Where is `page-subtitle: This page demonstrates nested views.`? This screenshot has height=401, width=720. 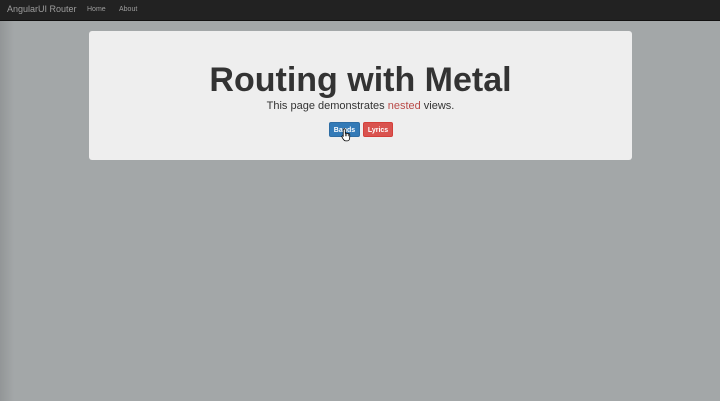 page-subtitle: This page demonstrates nested views. is located at coordinates (360, 106).